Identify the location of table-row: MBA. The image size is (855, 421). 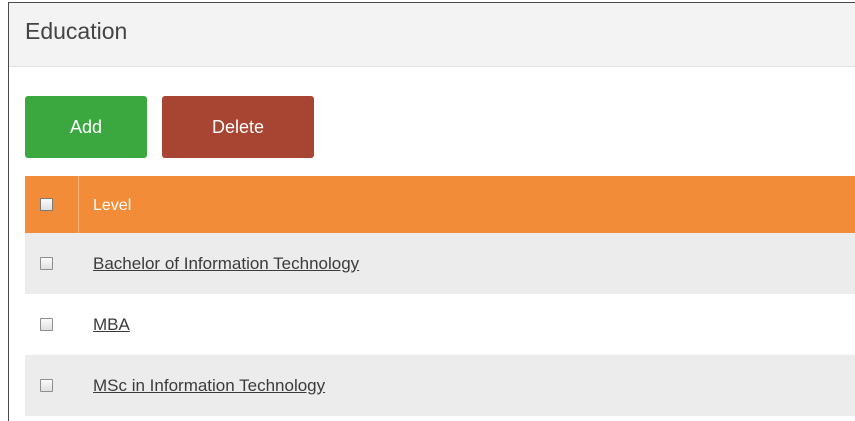
(440, 324).